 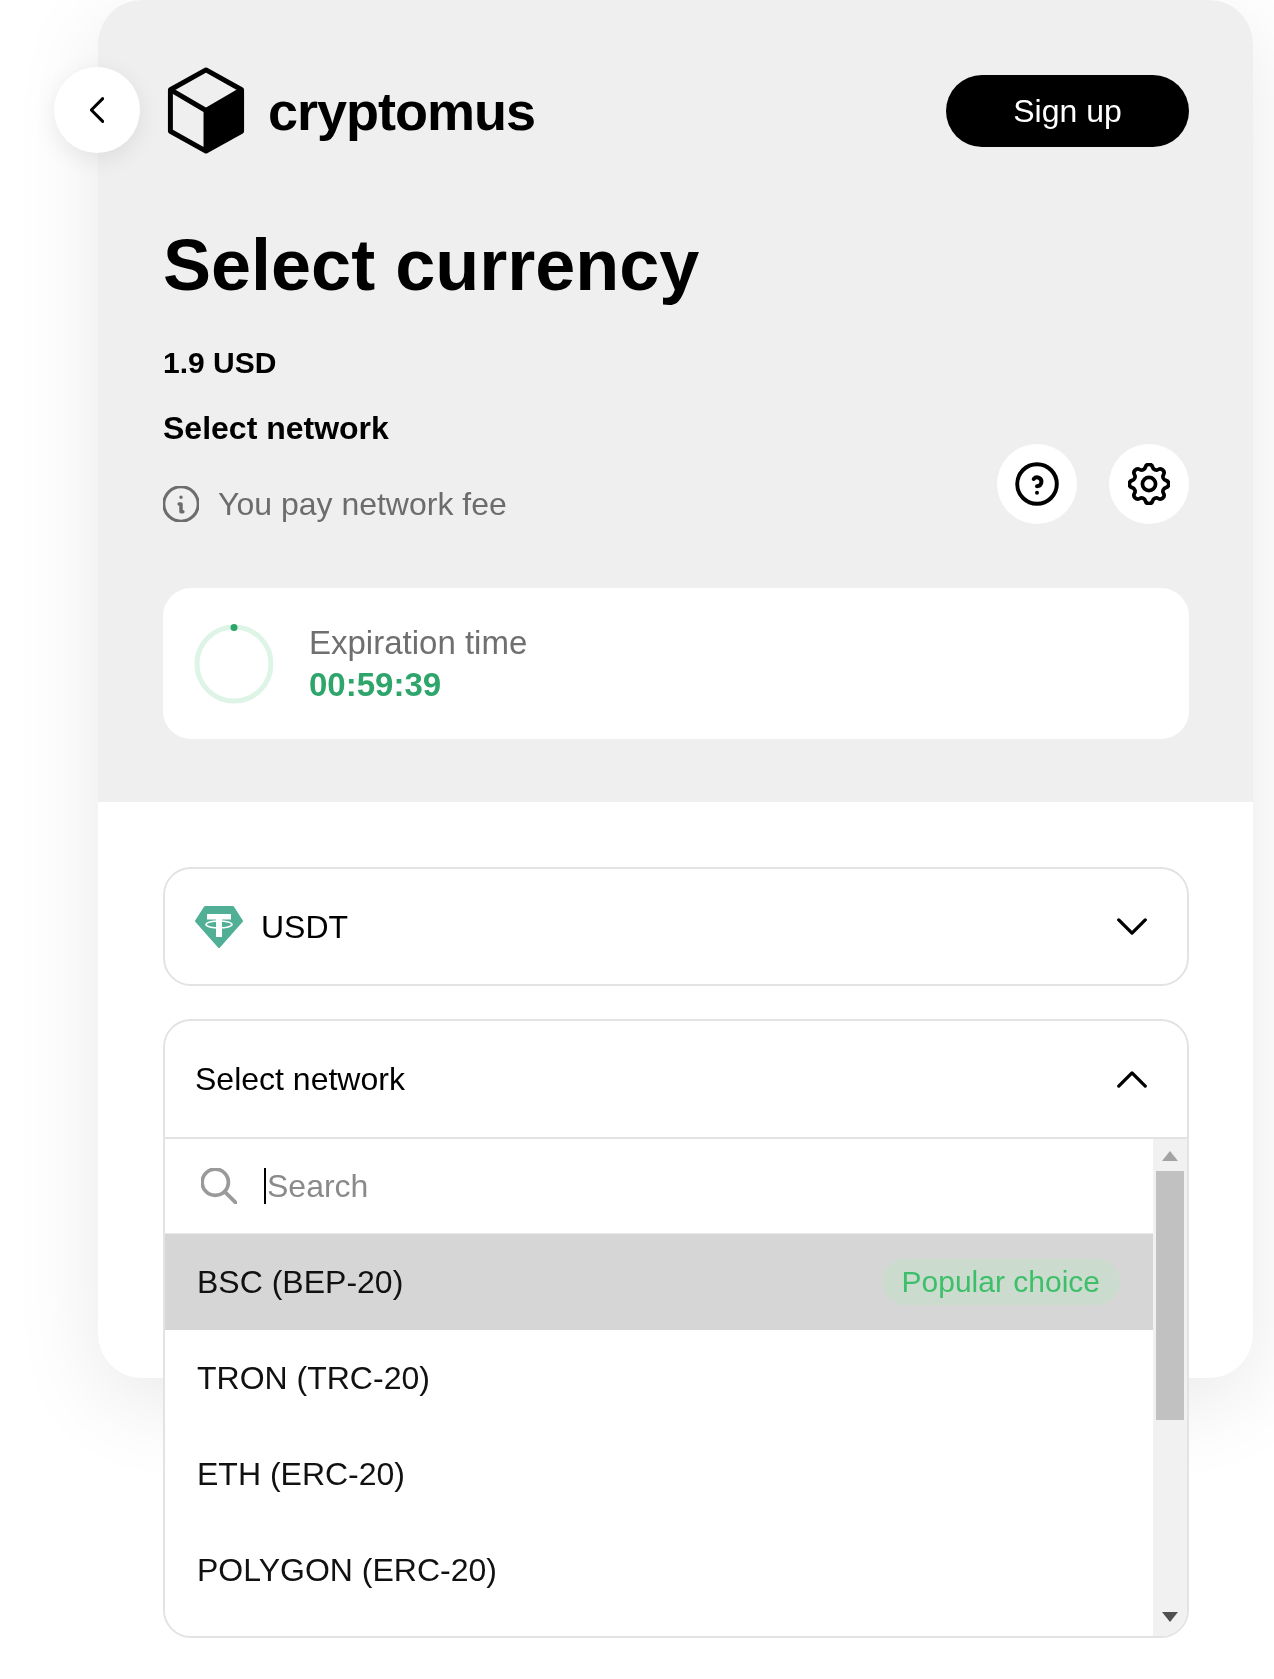 What do you see at coordinates (676, 1079) in the screenshot?
I see `dropdown-header: Select network` at bounding box center [676, 1079].